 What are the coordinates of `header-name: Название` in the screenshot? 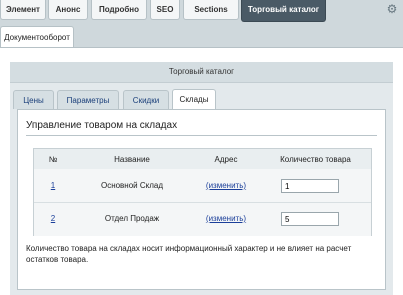 It's located at (132, 159).